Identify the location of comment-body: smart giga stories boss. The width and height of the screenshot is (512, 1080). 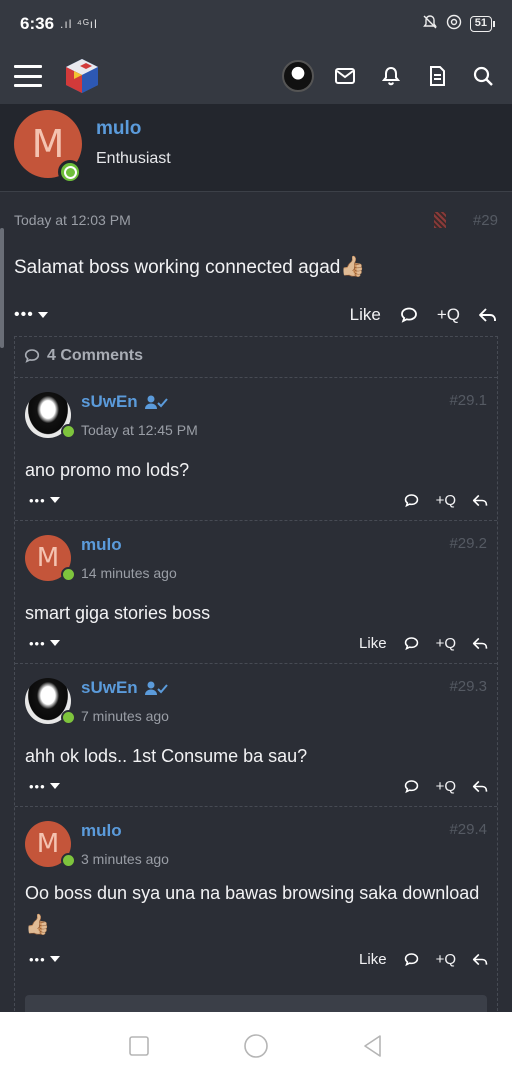
(118, 613).